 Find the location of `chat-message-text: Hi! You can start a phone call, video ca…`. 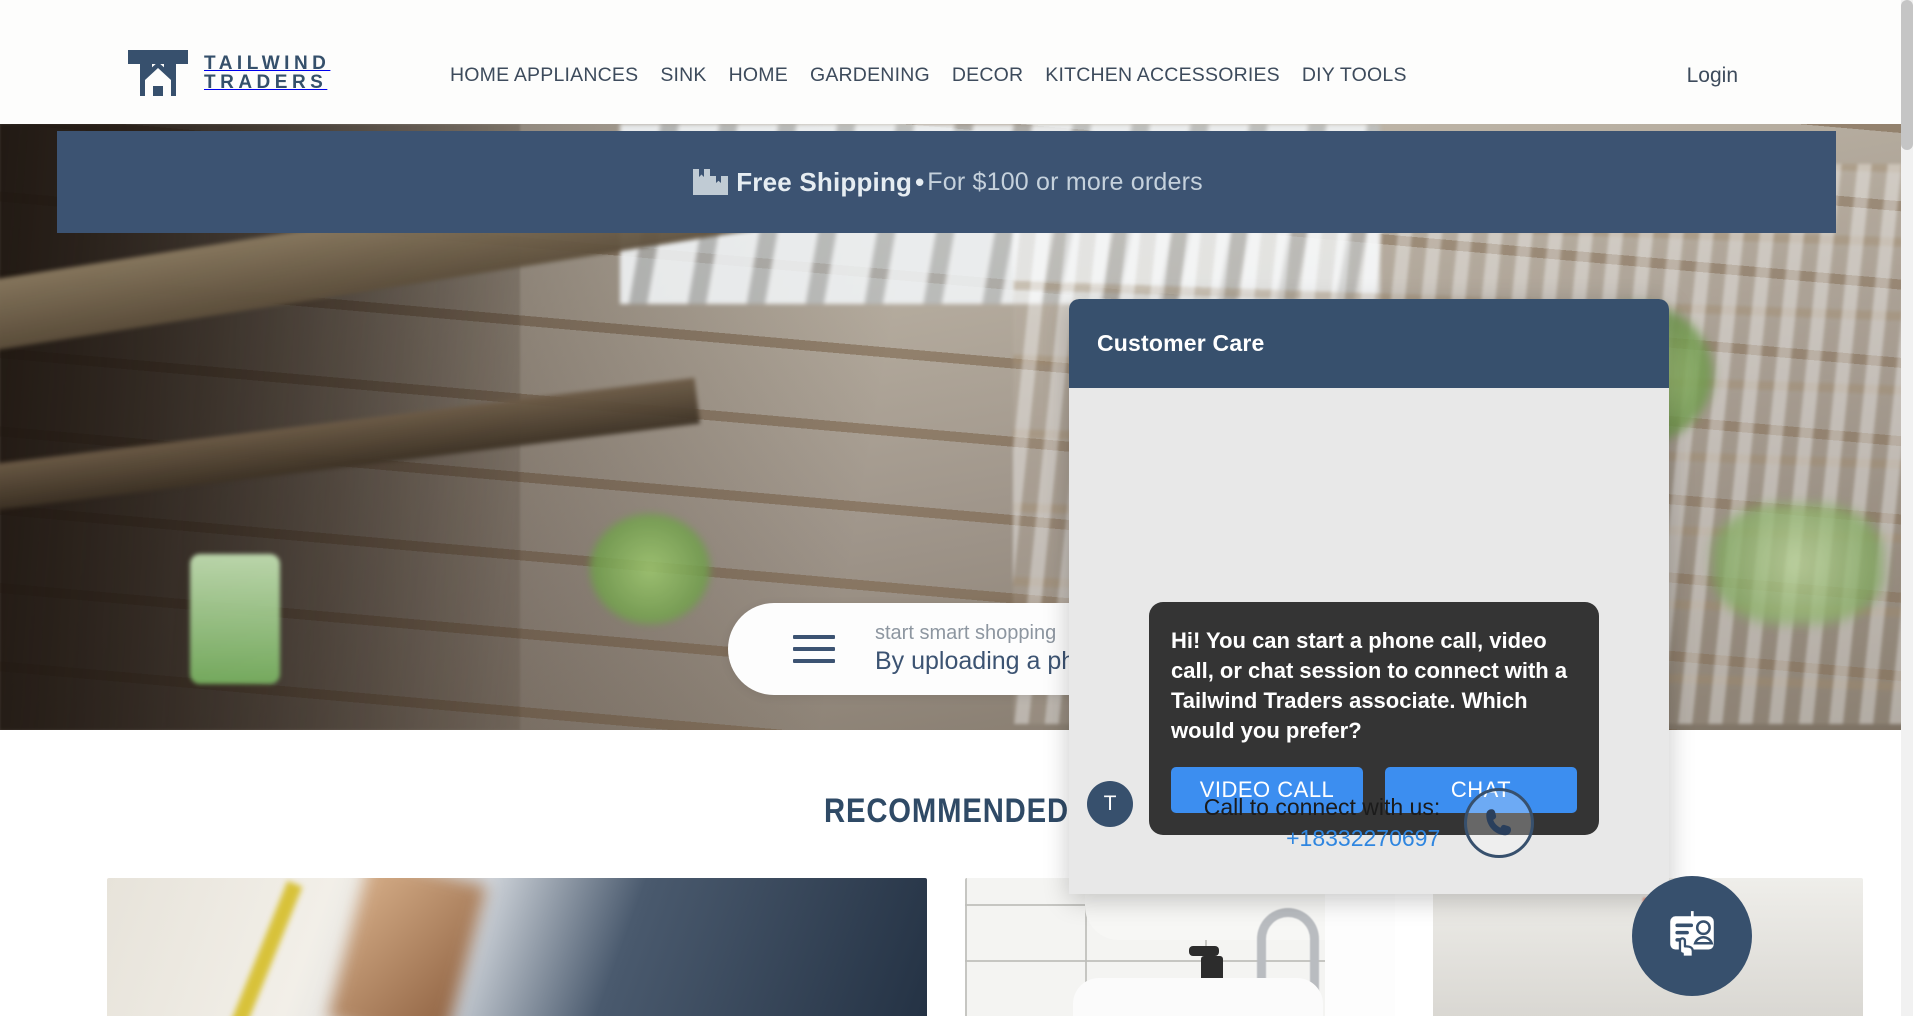

chat-message-text: Hi! You can start a phone call, video ca… is located at coordinates (1369, 686).